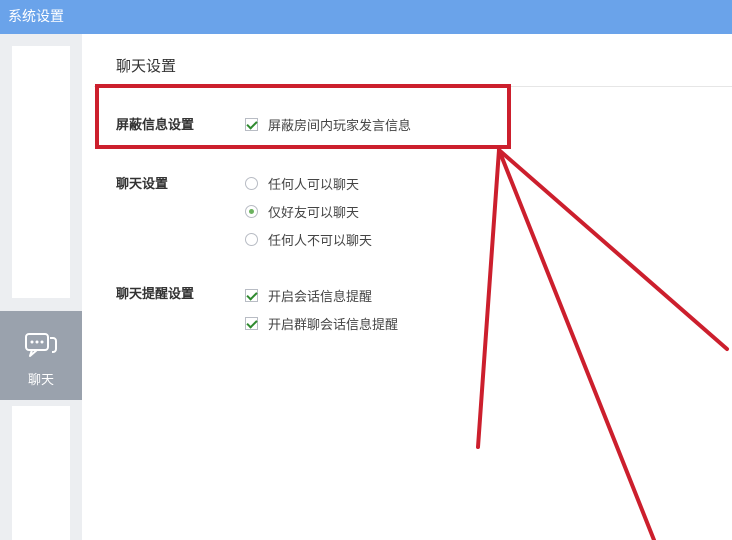 The width and height of the screenshot is (732, 540). What do you see at coordinates (340, 126) in the screenshot?
I see `option-label: 屏蔽房间内玩家发言信息` at bounding box center [340, 126].